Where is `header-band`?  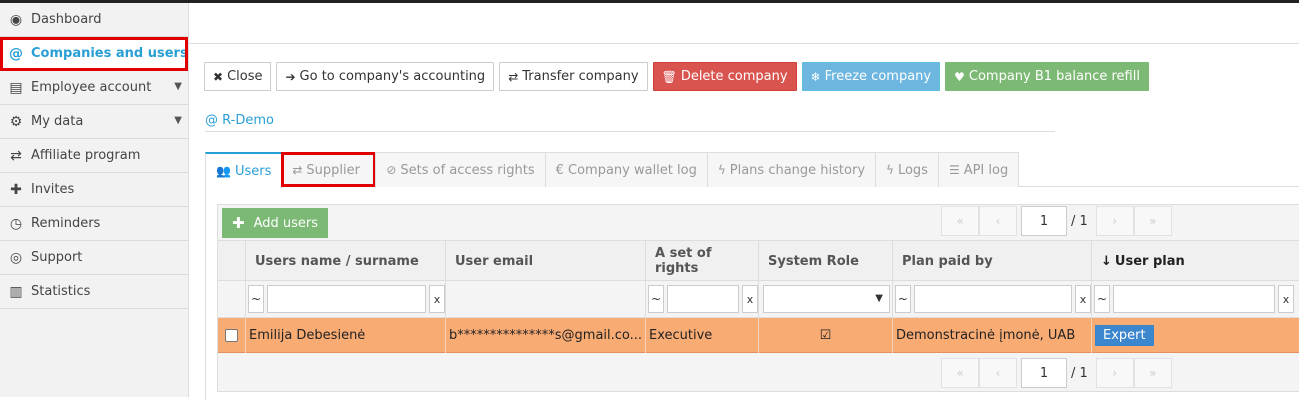
header-band is located at coordinates (744, 23).